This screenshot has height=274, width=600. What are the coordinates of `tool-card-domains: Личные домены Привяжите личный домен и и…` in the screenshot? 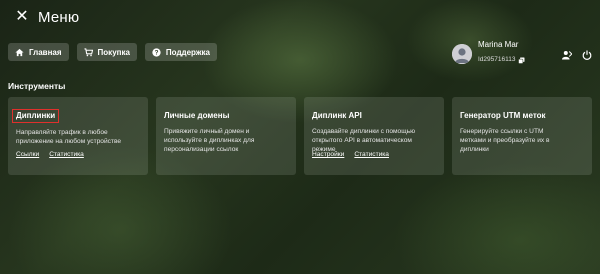 It's located at (226, 136).